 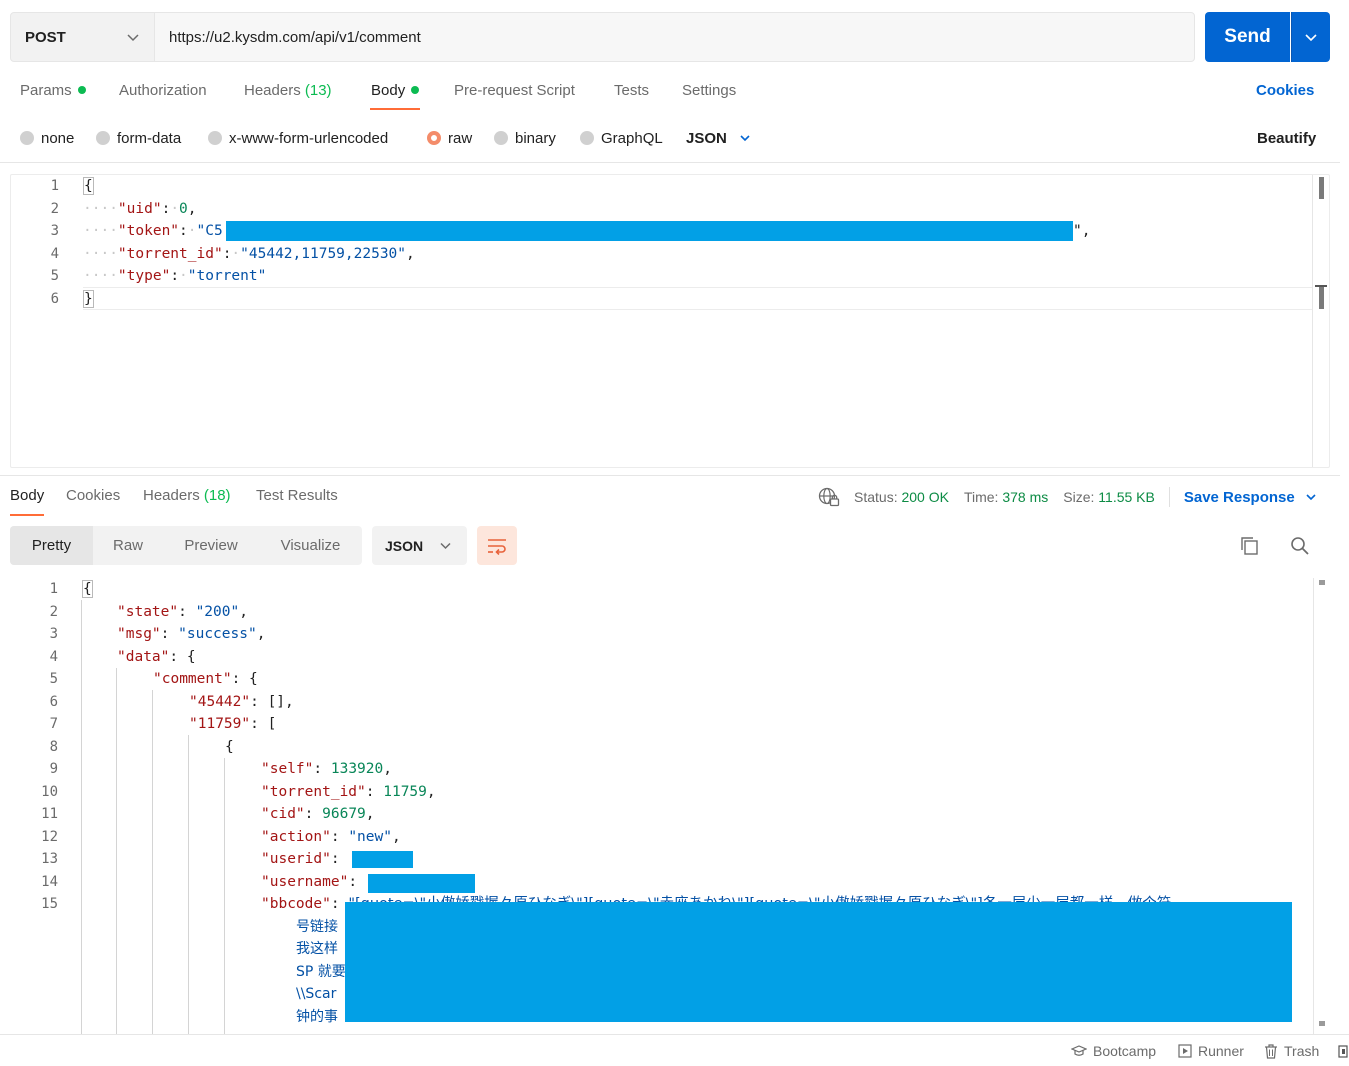 What do you see at coordinates (93, 495) in the screenshot?
I see `response-tab-cookies-label: Cookies` at bounding box center [93, 495].